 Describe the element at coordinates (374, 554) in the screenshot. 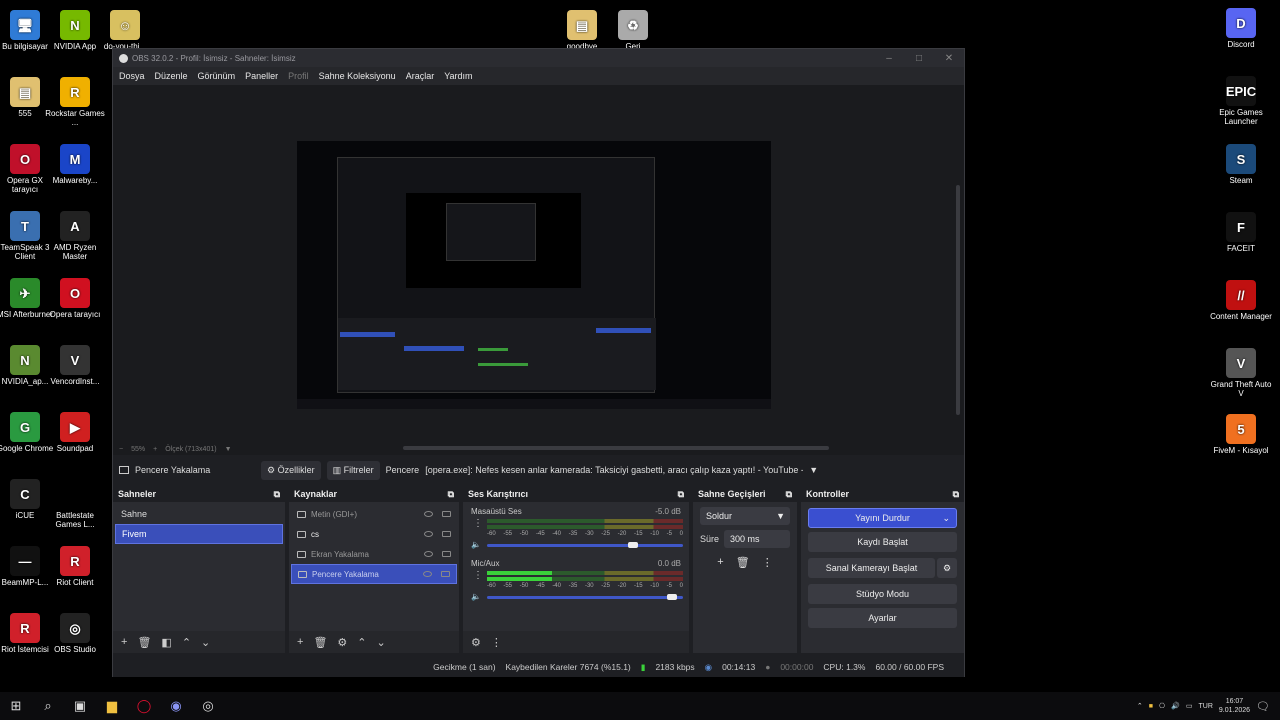

I see `source-item: Ekran Yakalama` at that location.